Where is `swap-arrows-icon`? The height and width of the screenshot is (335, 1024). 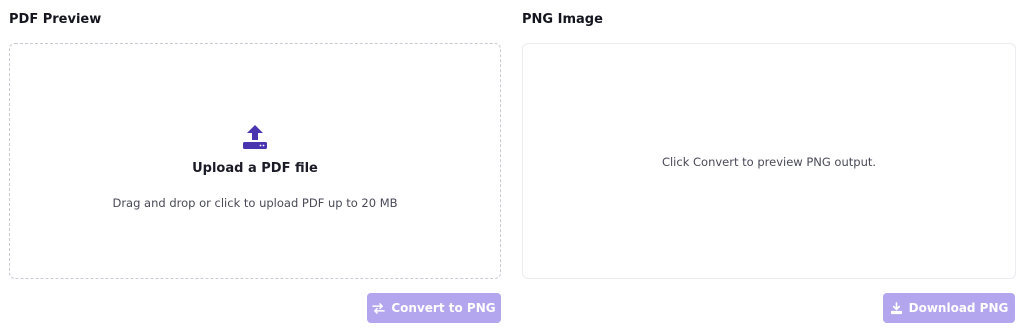 swap-arrows-icon is located at coordinates (379, 308).